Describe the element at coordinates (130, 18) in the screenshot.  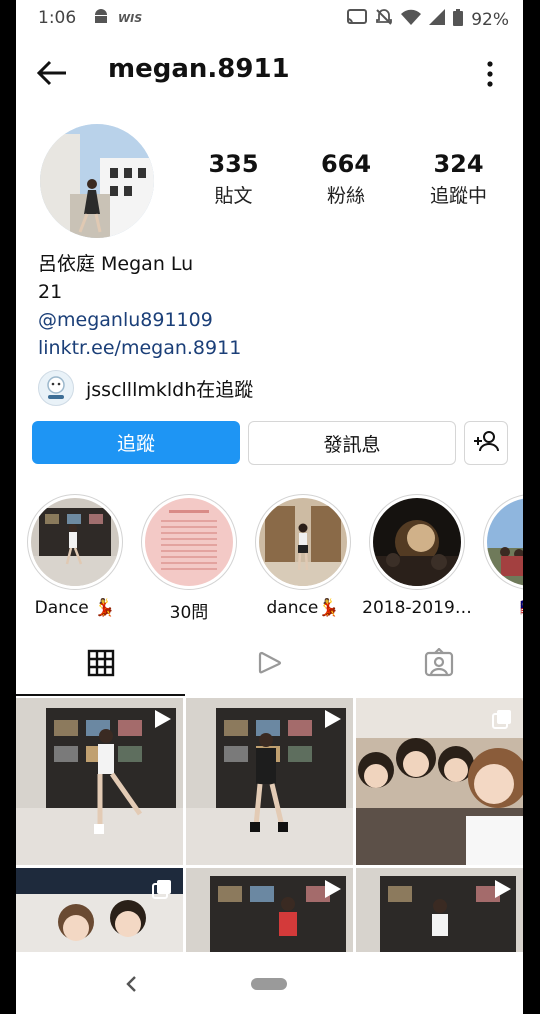
I see `carrier-icon: WIS` at that location.